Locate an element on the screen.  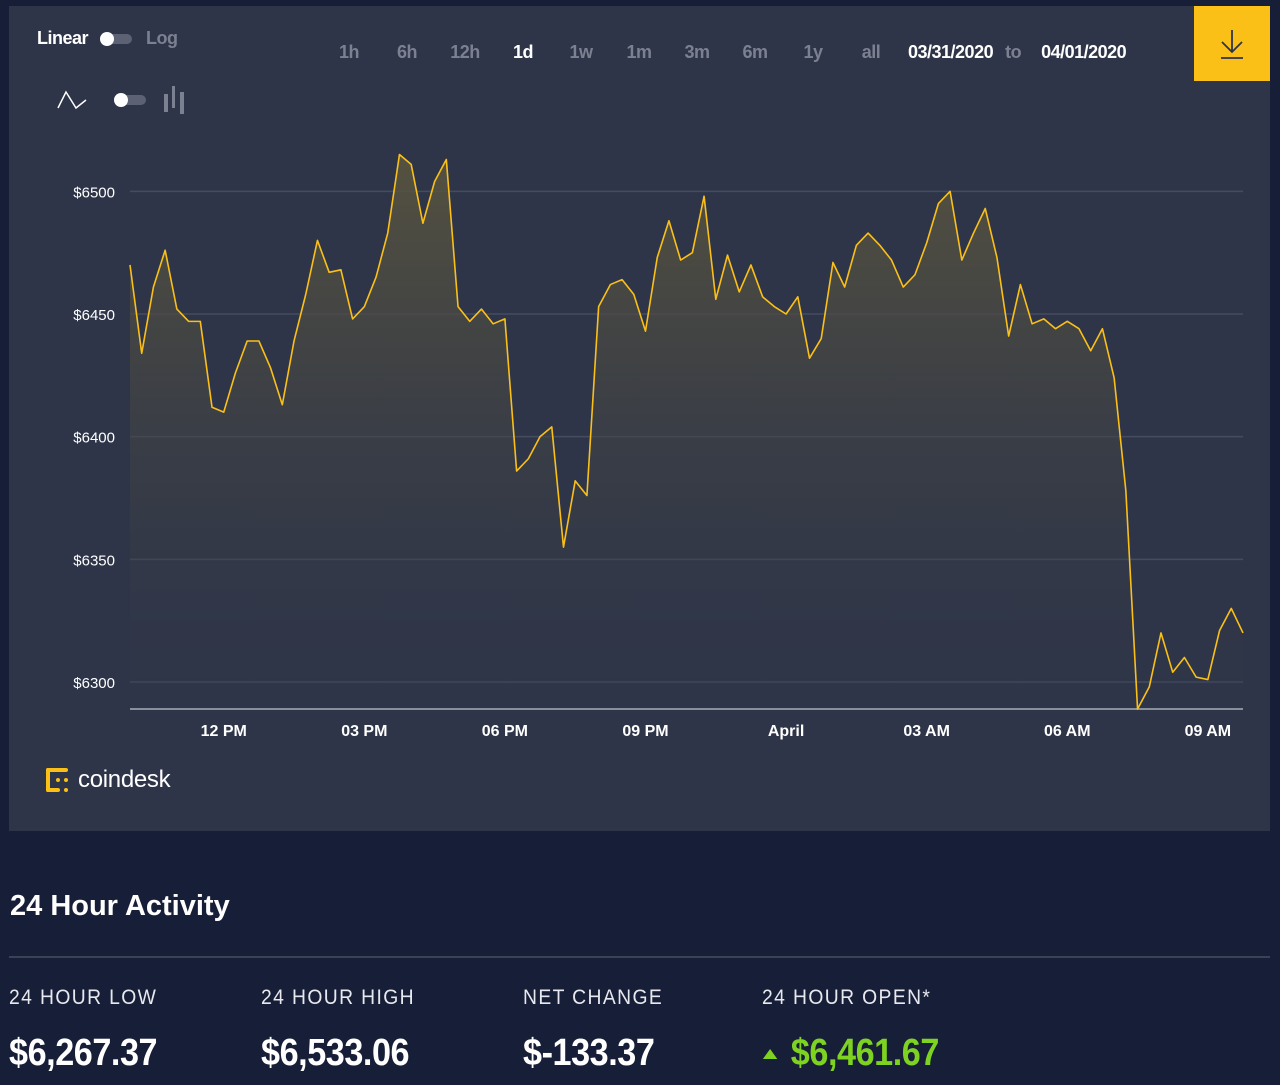
stat-value-row: $6,461.67 is located at coordinates (850, 1053).